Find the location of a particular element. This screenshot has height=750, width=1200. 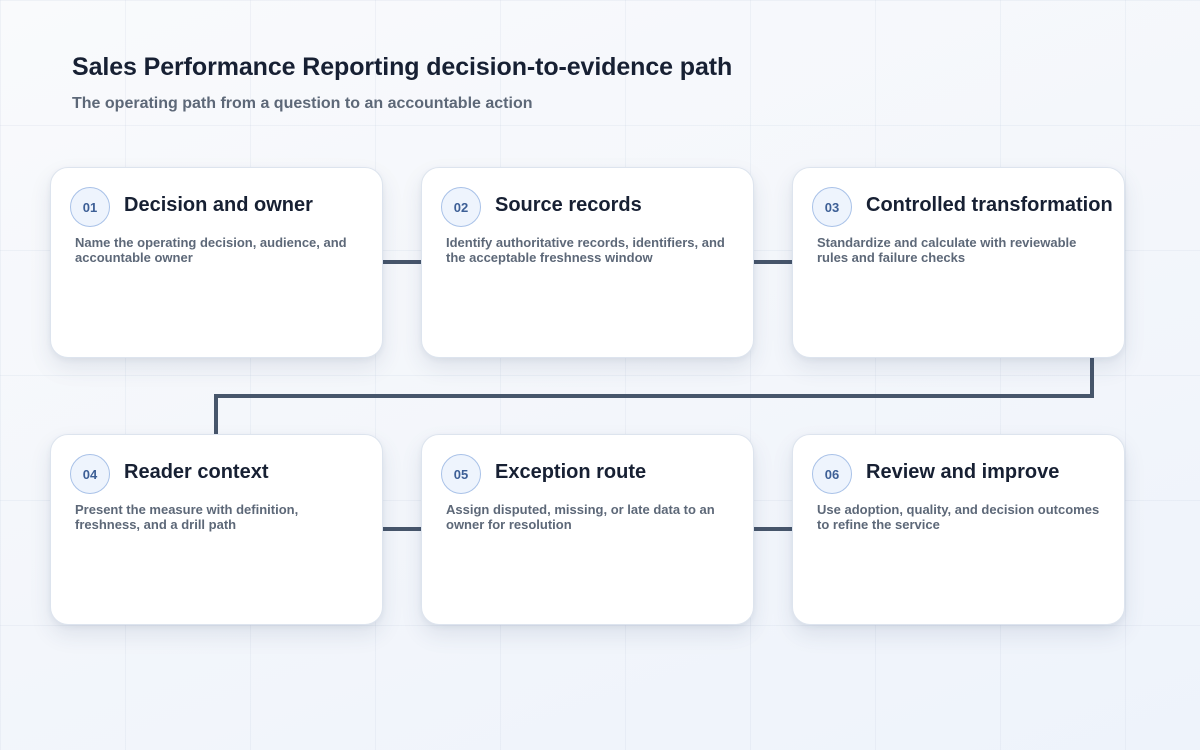

step-title: Review and improve is located at coordinates (963, 472).